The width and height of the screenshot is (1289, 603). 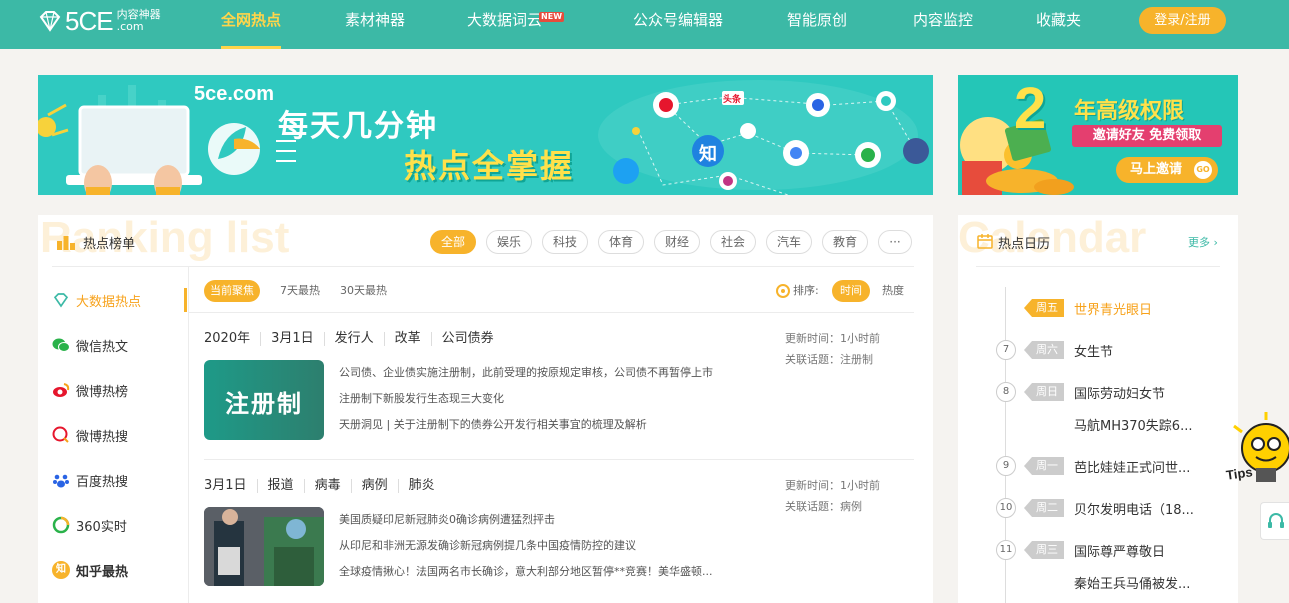 I want to click on sidebar-item-baidu: 百度热搜, so click(x=90, y=480).